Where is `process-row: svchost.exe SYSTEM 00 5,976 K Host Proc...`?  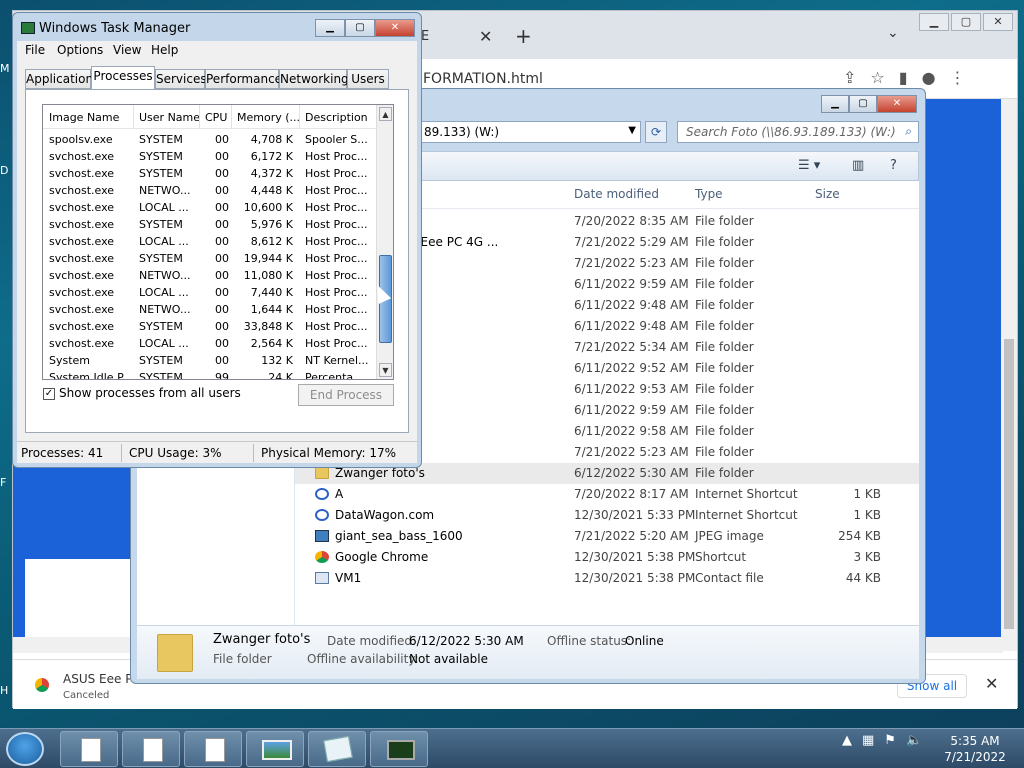
process-row: svchost.exe SYSTEM 00 5,976 K Host Proc... is located at coordinates (210, 224).